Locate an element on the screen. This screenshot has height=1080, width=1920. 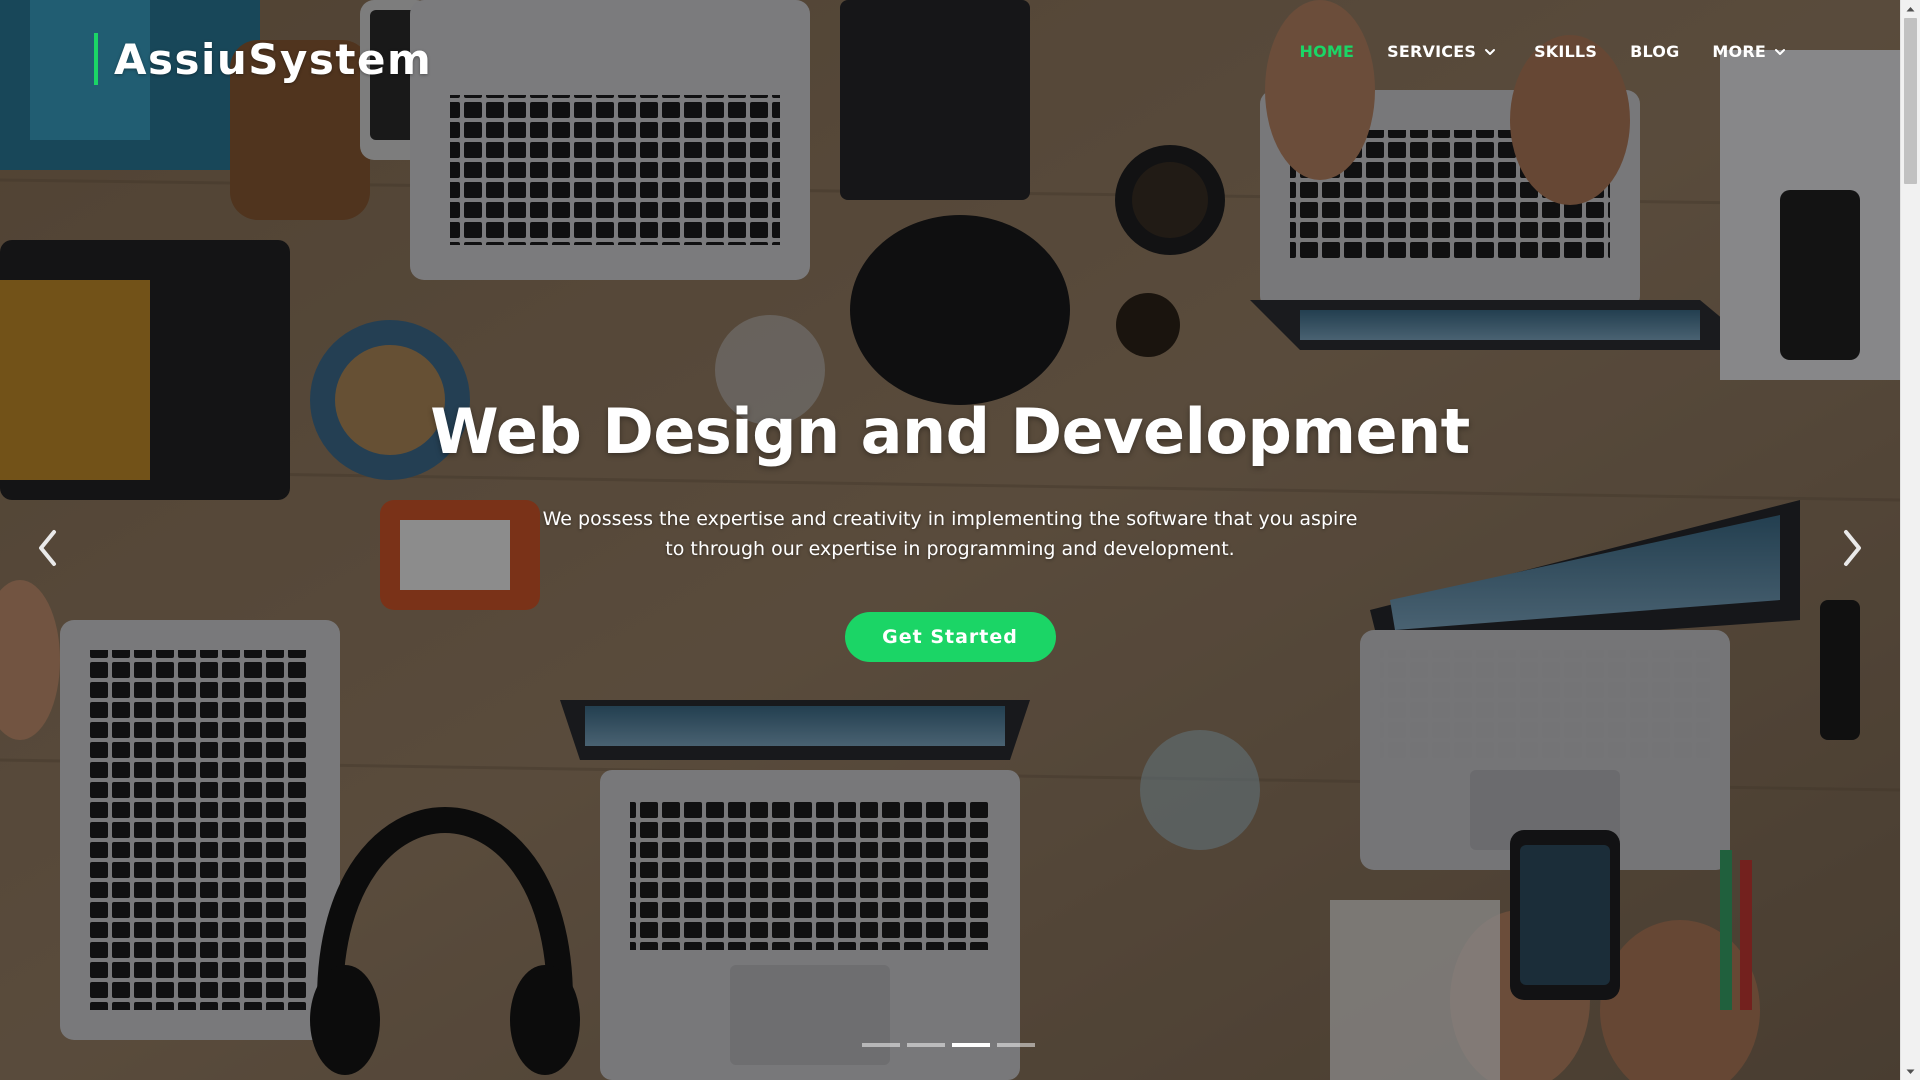
scroll-up-arrow-icon is located at coordinates (1910, 8).